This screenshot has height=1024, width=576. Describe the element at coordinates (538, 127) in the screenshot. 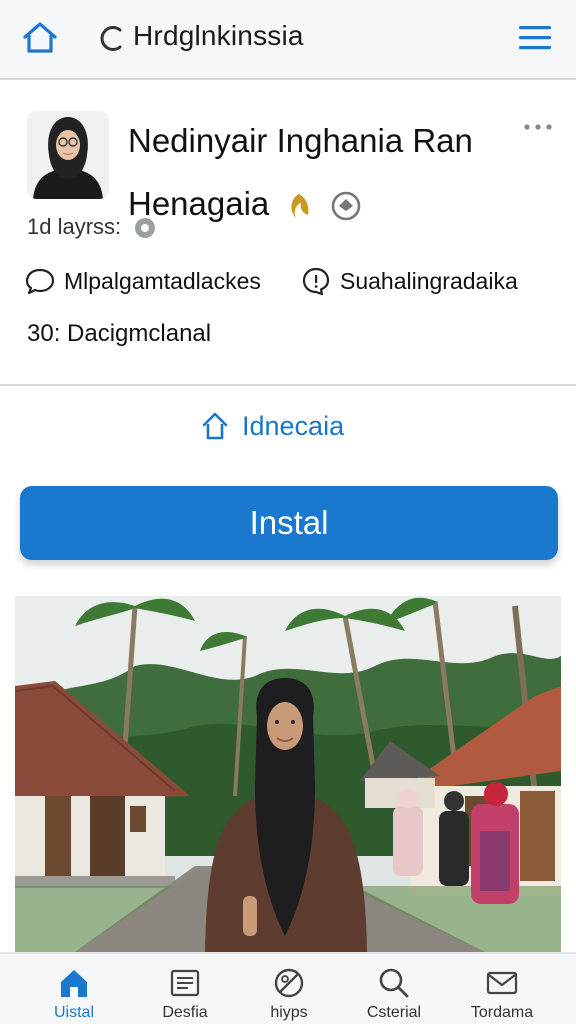

I see `more-options-icon` at that location.